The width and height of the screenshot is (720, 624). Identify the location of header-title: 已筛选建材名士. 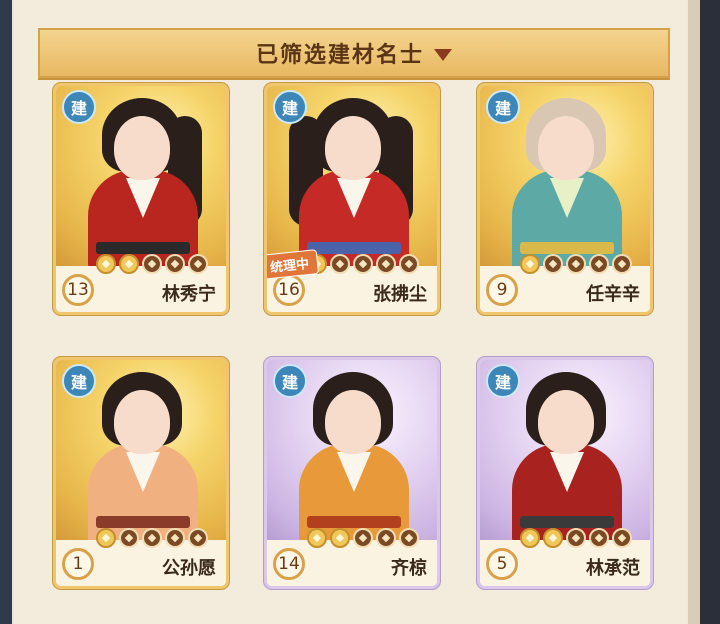
(339, 55).